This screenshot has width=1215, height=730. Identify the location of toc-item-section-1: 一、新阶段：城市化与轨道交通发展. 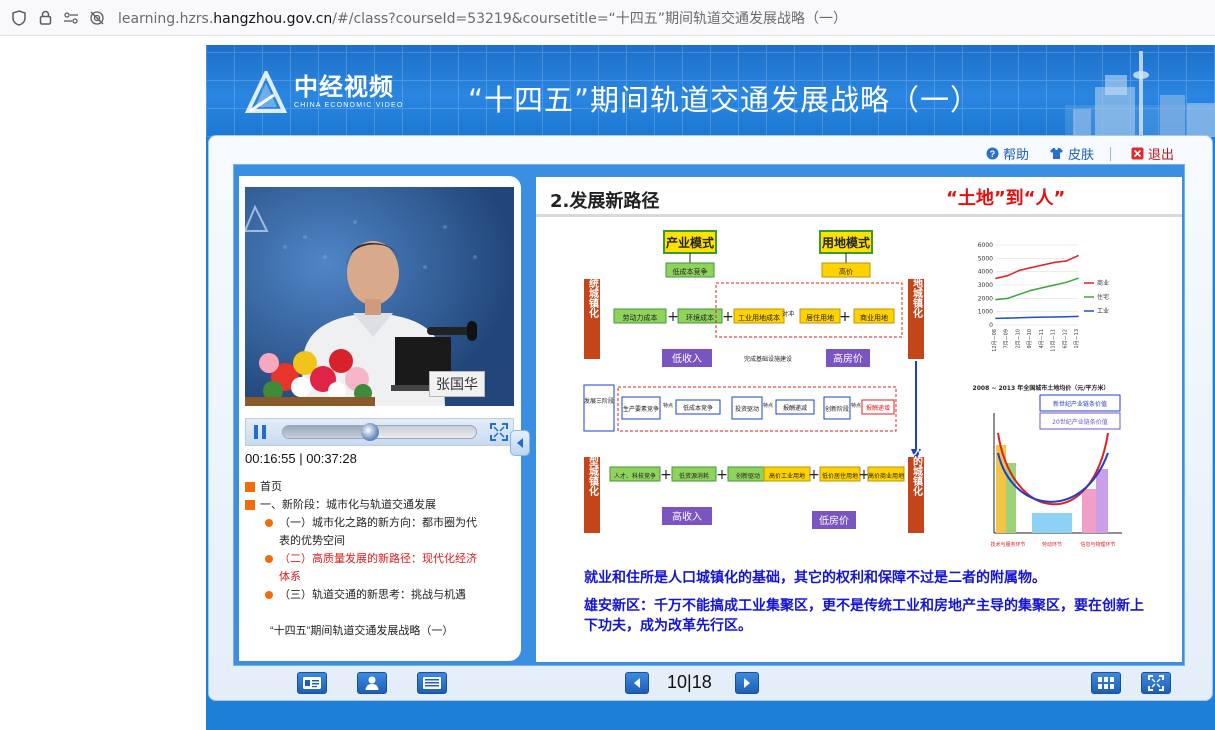
(375, 505).